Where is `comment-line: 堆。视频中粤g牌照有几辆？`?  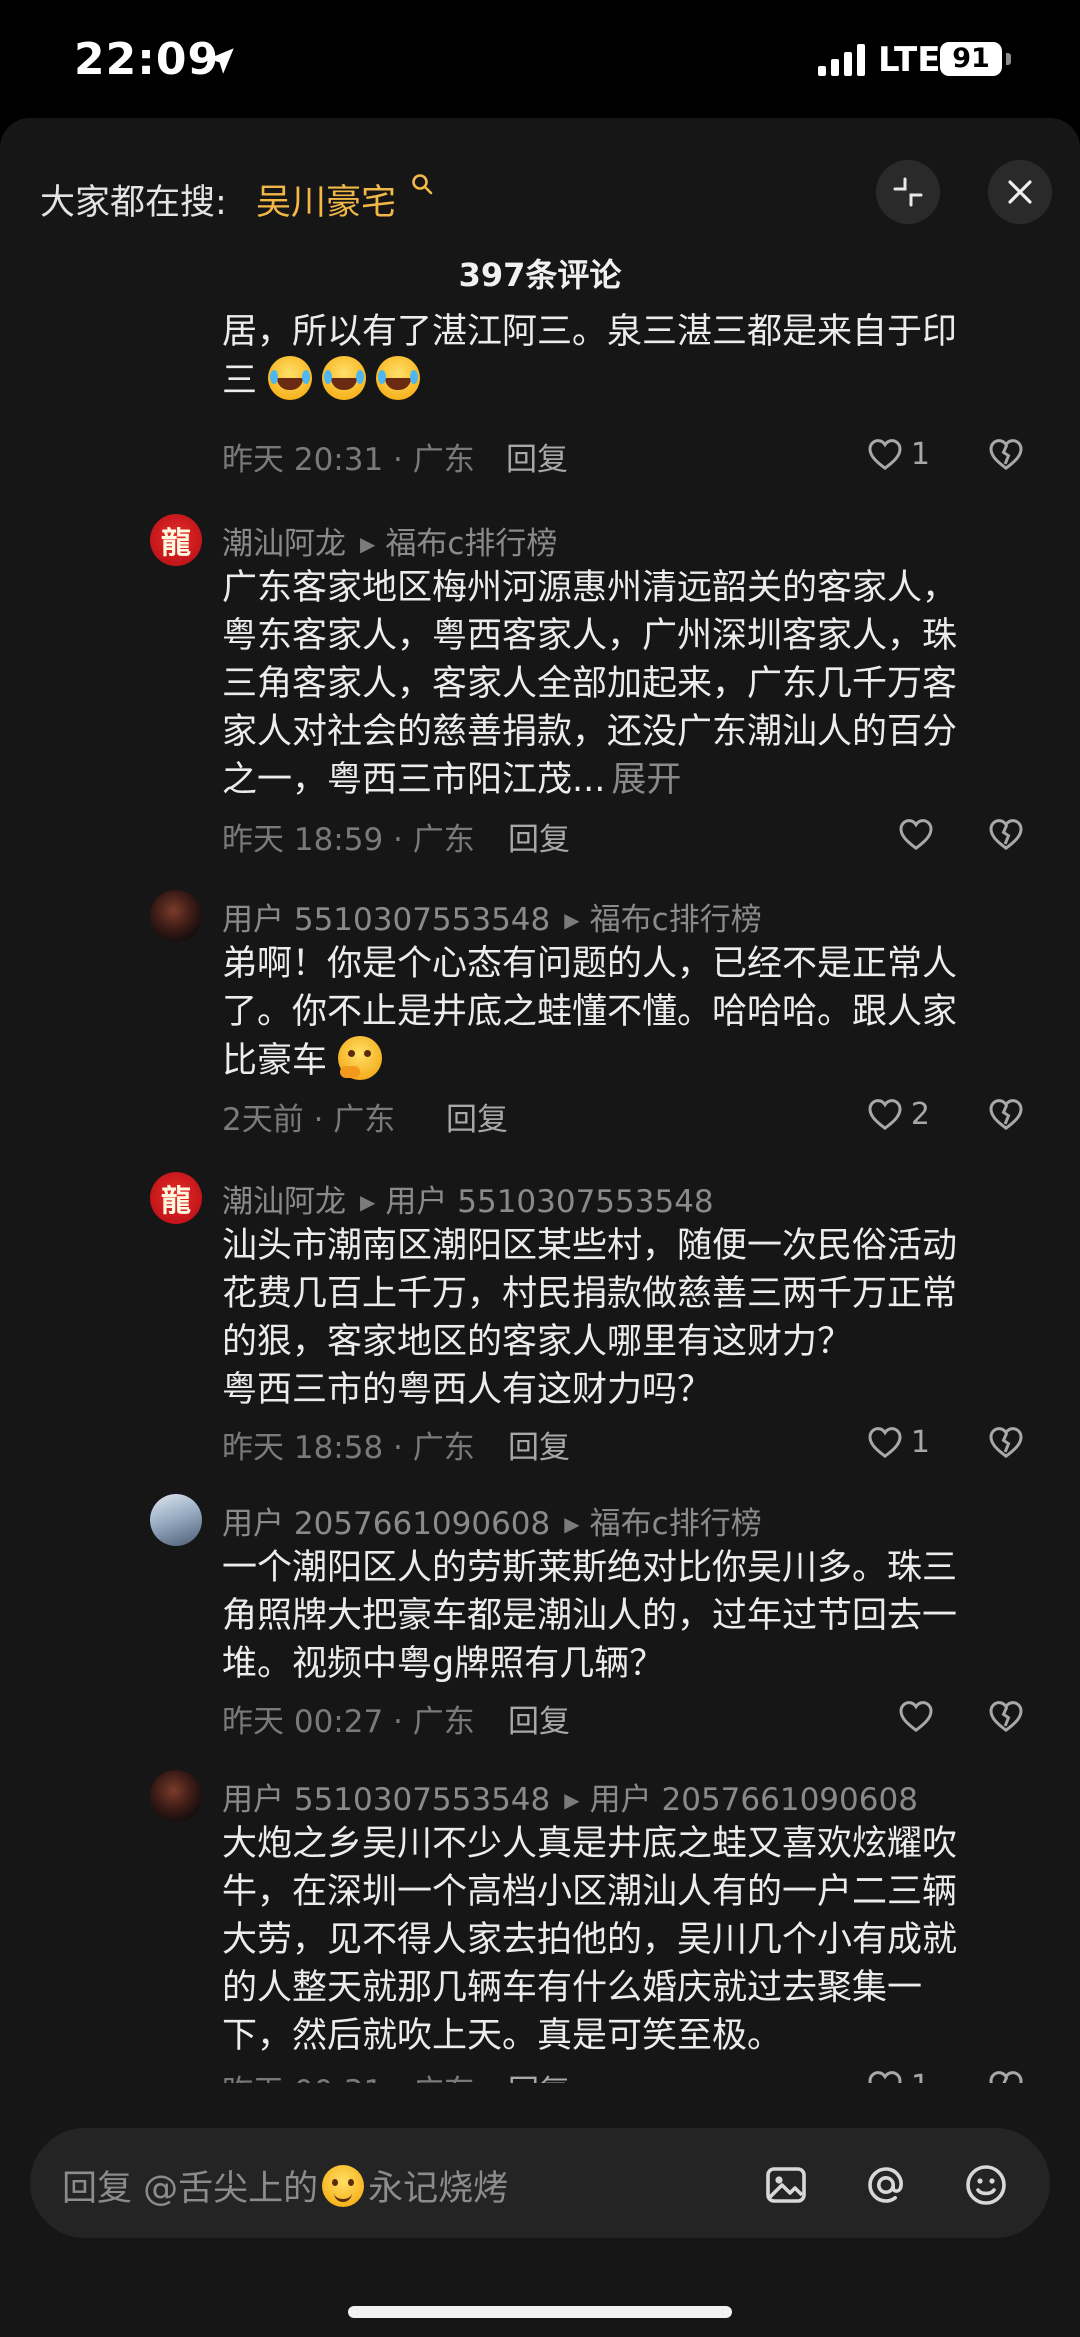 comment-line: 堆。视频中粤g牌照有几辆？ is located at coordinates (443, 1664).